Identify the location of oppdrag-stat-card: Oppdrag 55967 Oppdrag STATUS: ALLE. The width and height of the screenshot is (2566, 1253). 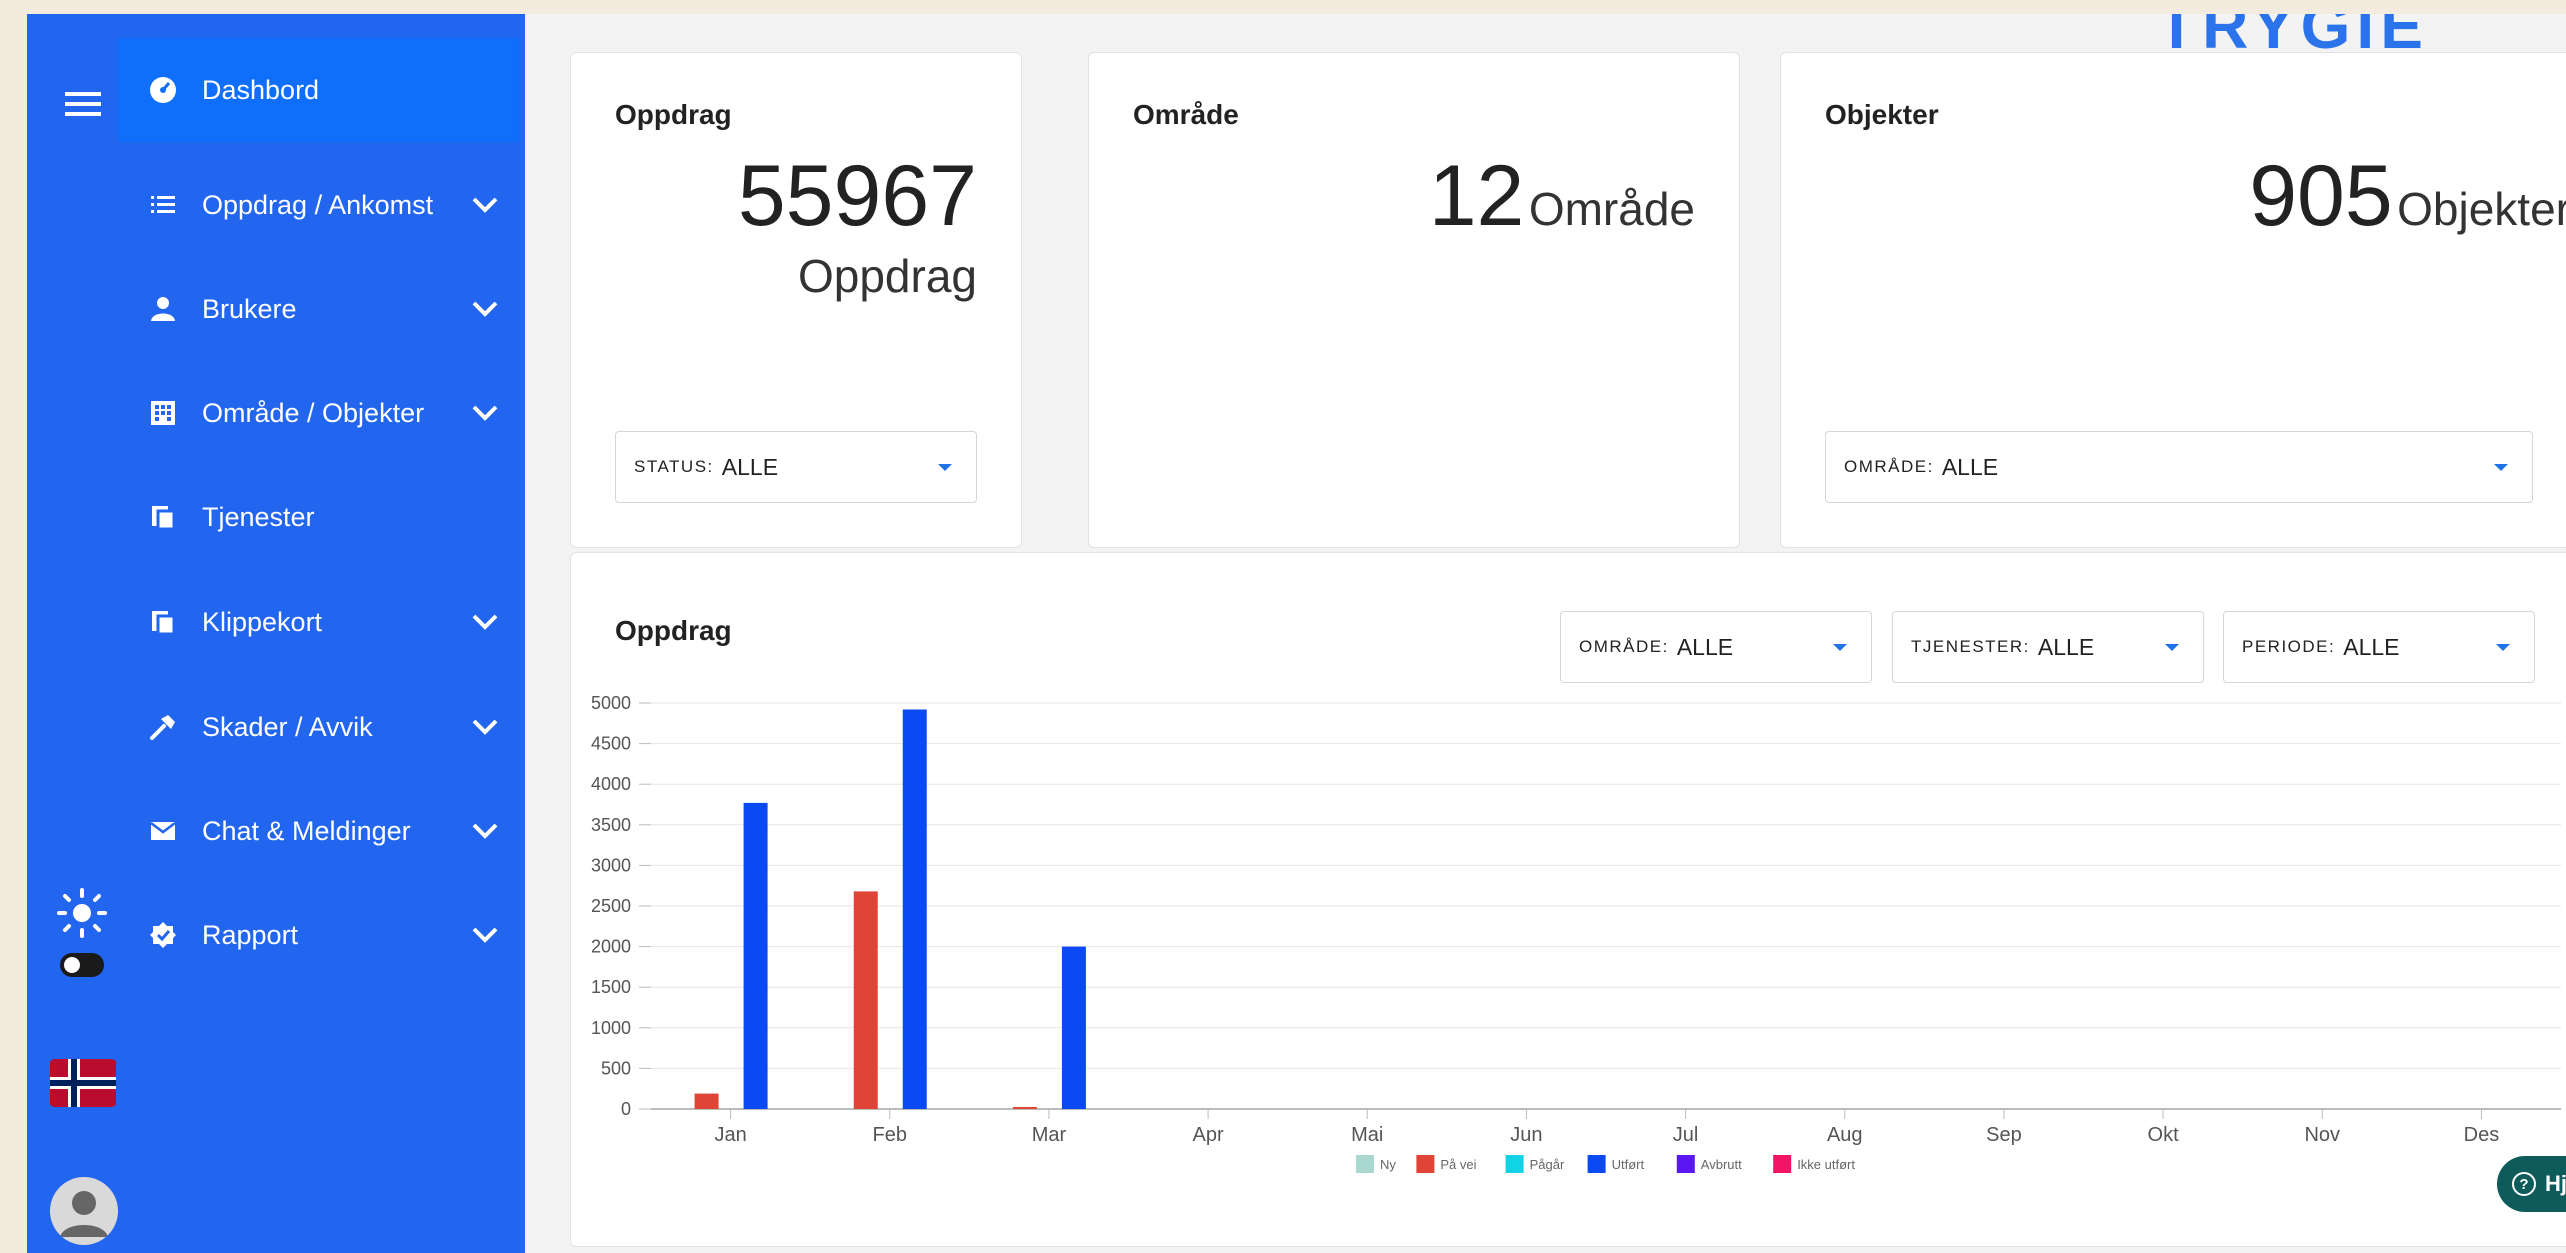
(796, 300).